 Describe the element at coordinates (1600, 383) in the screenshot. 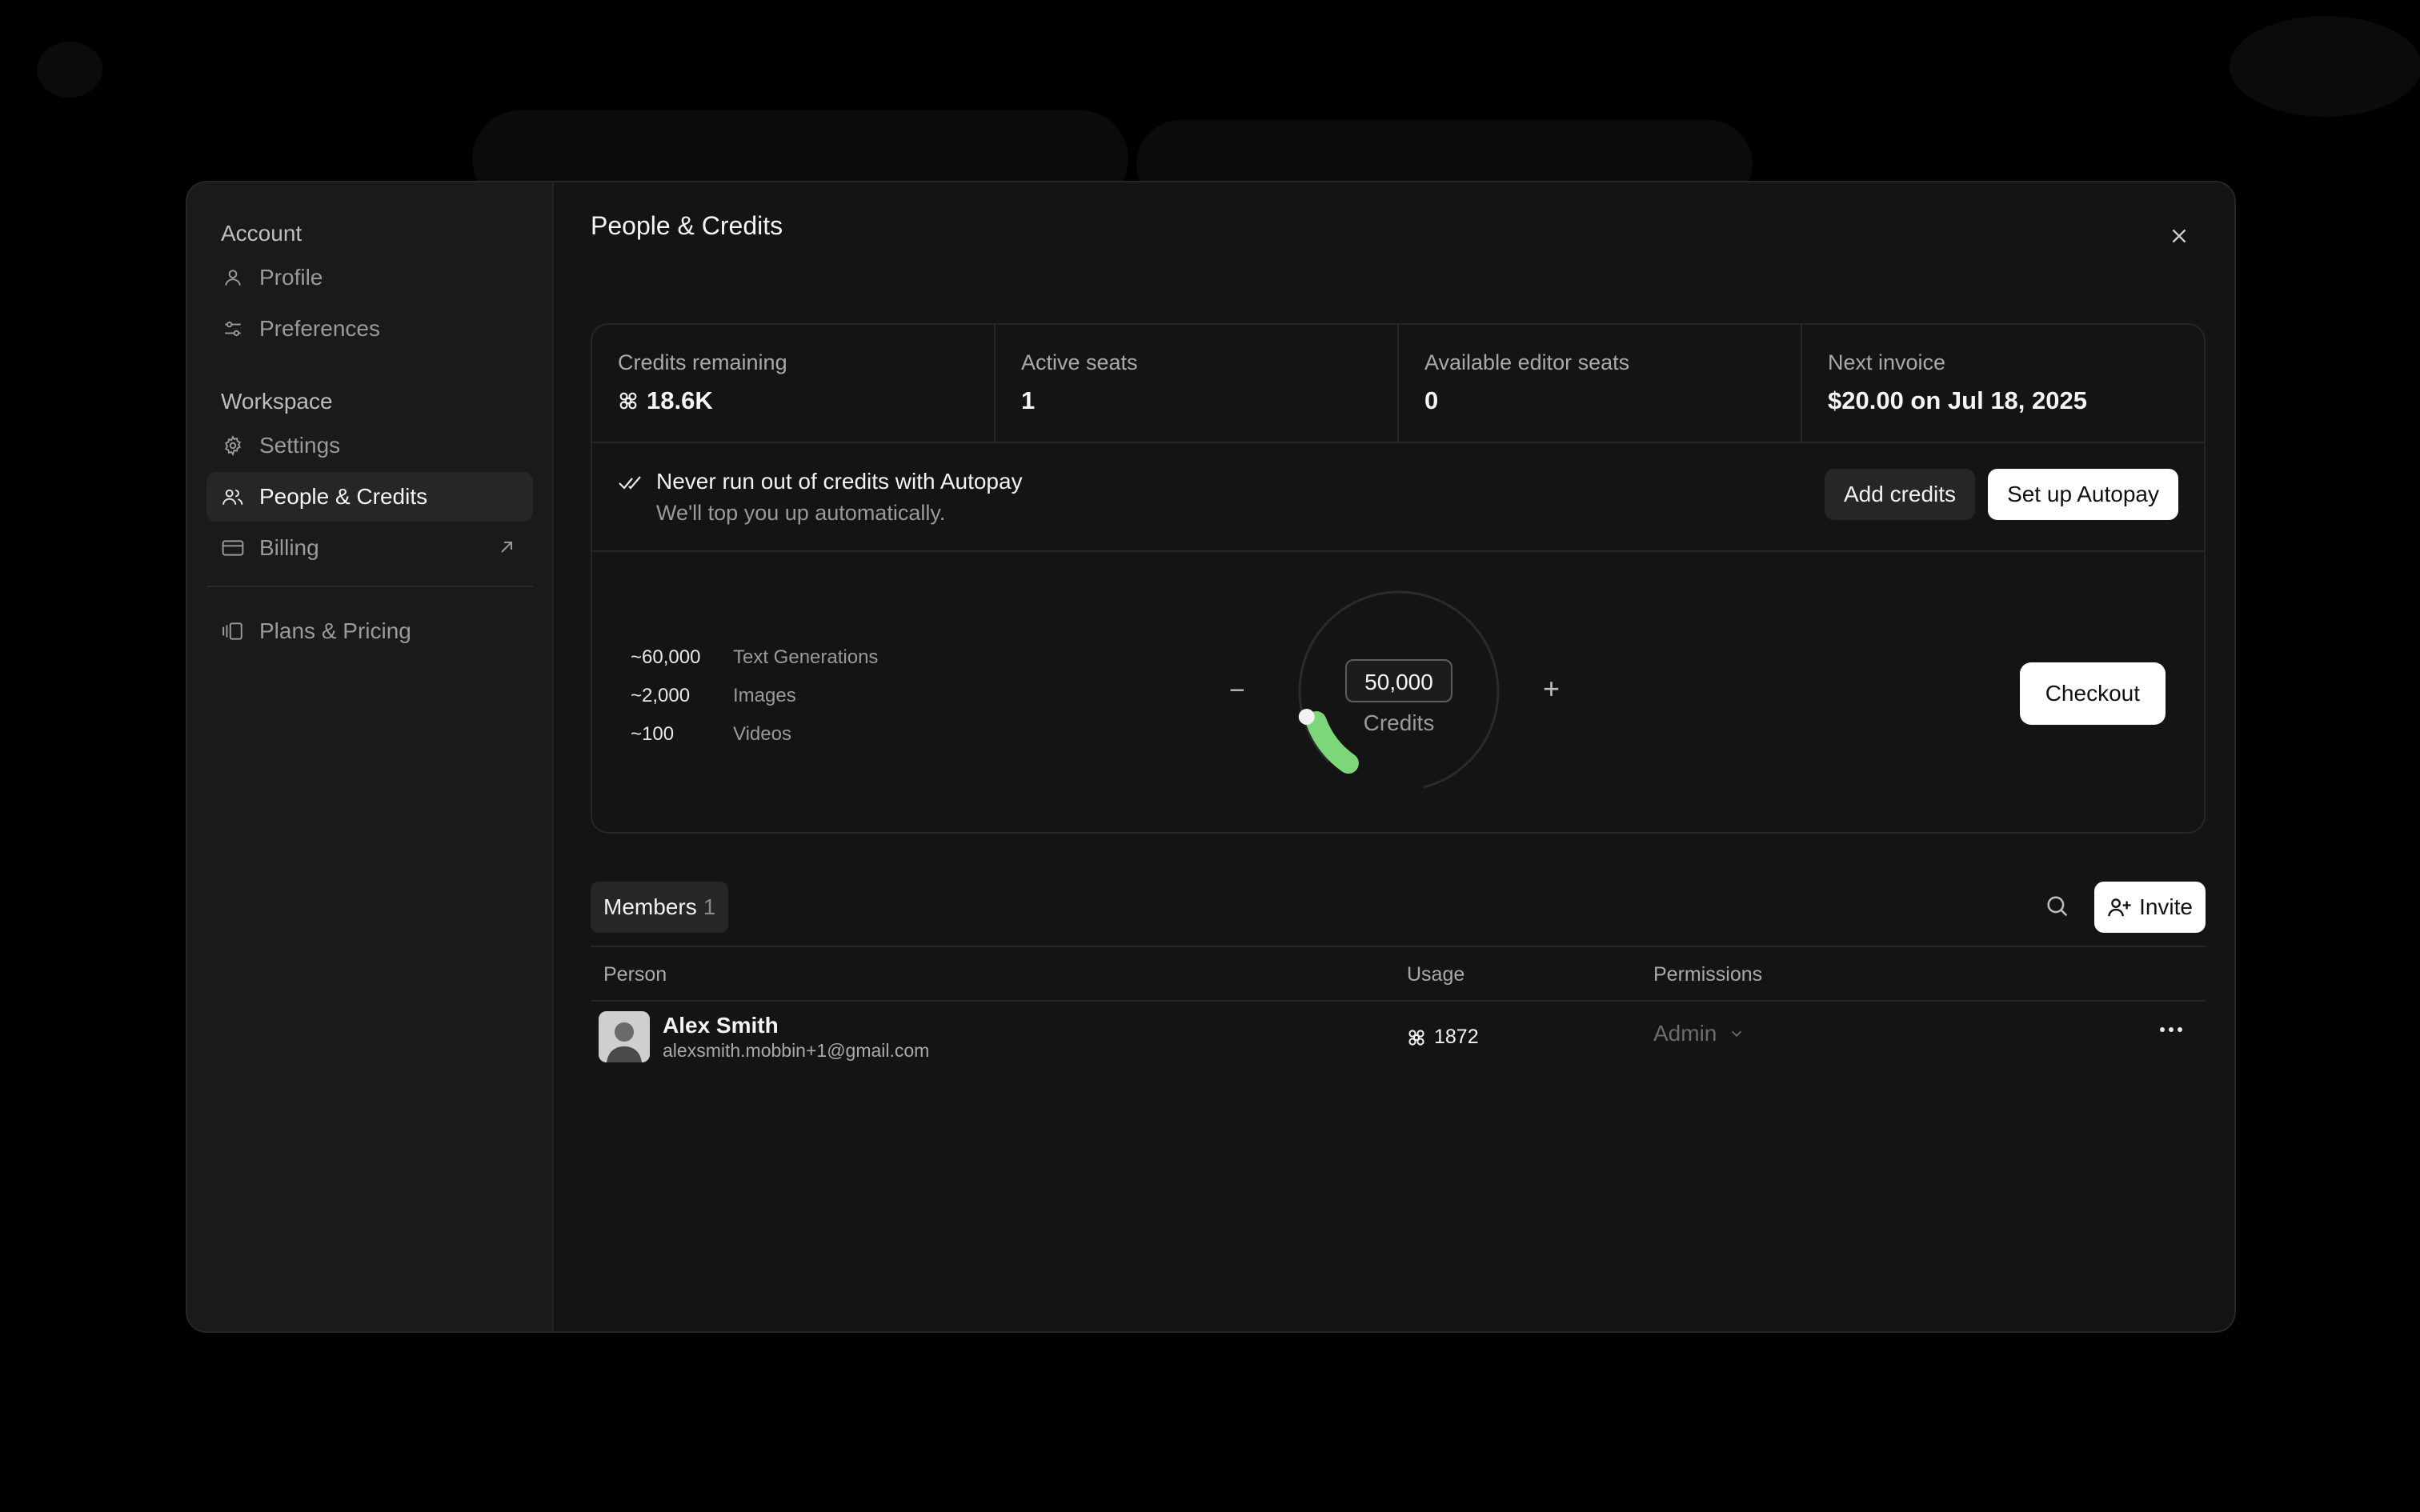

I see `stat-available-editor-seats: Available editor seats 0` at that location.